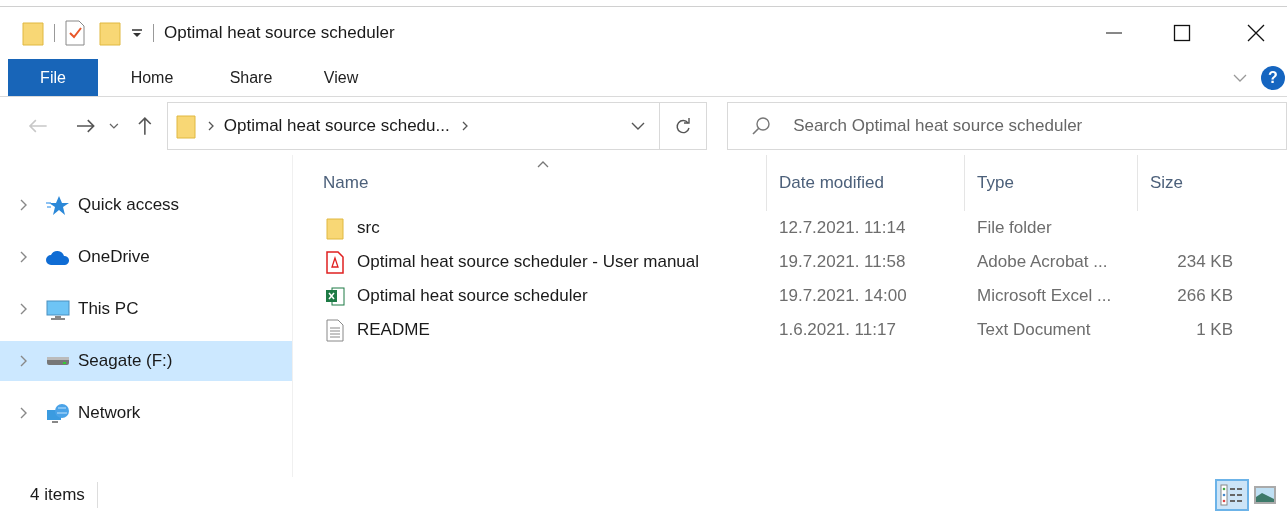 The image size is (1287, 513). What do you see at coordinates (146, 257) in the screenshot?
I see `navigation-item: OneDrive` at bounding box center [146, 257].